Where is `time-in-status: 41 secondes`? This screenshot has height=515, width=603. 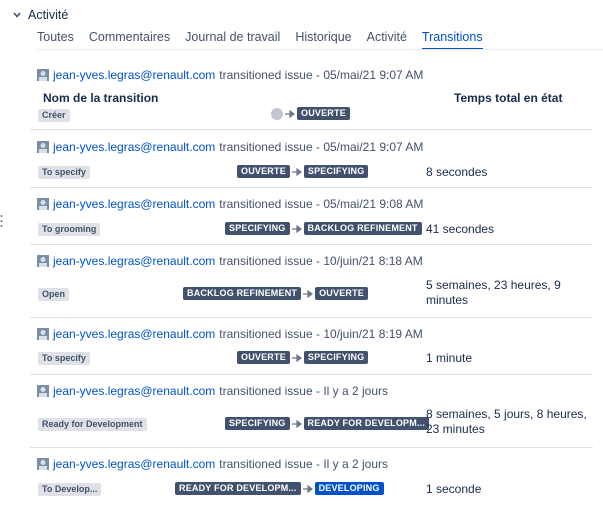 time-in-status: 41 secondes is located at coordinates (460, 229).